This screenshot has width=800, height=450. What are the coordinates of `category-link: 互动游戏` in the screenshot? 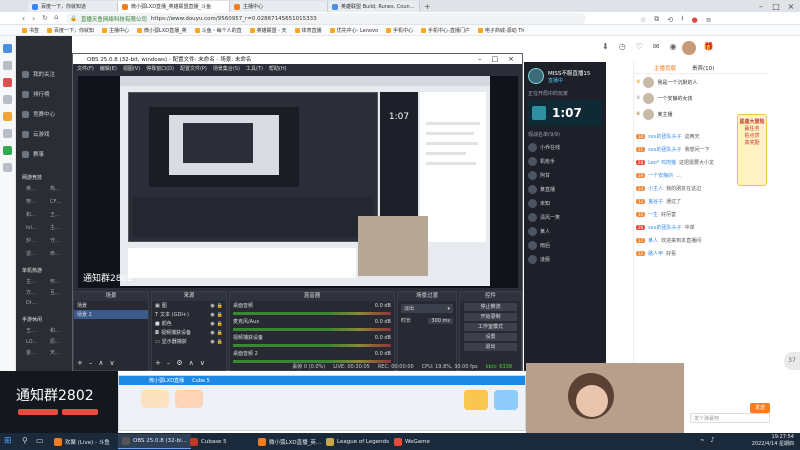 It's located at (56, 292).